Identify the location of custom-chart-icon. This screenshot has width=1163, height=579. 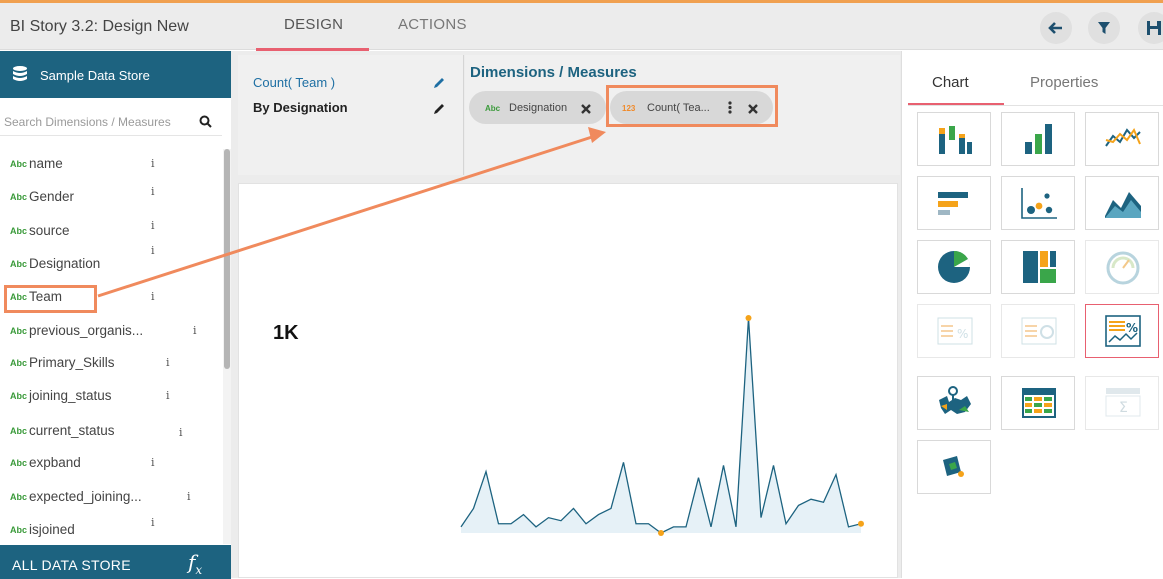
(953, 466).